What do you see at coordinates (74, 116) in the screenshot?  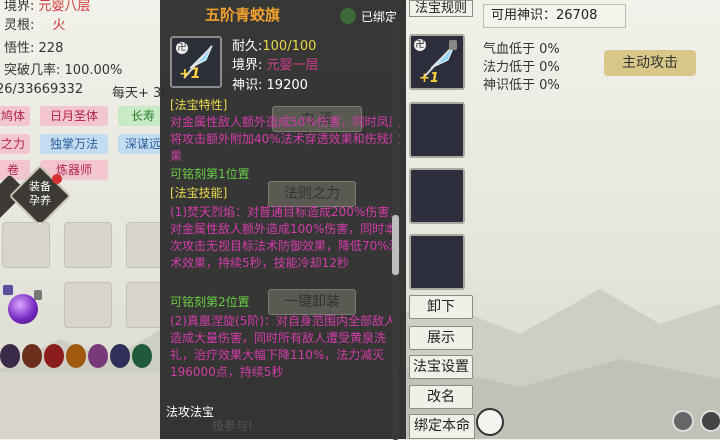 I see `skill-tag: 日月圣体` at bounding box center [74, 116].